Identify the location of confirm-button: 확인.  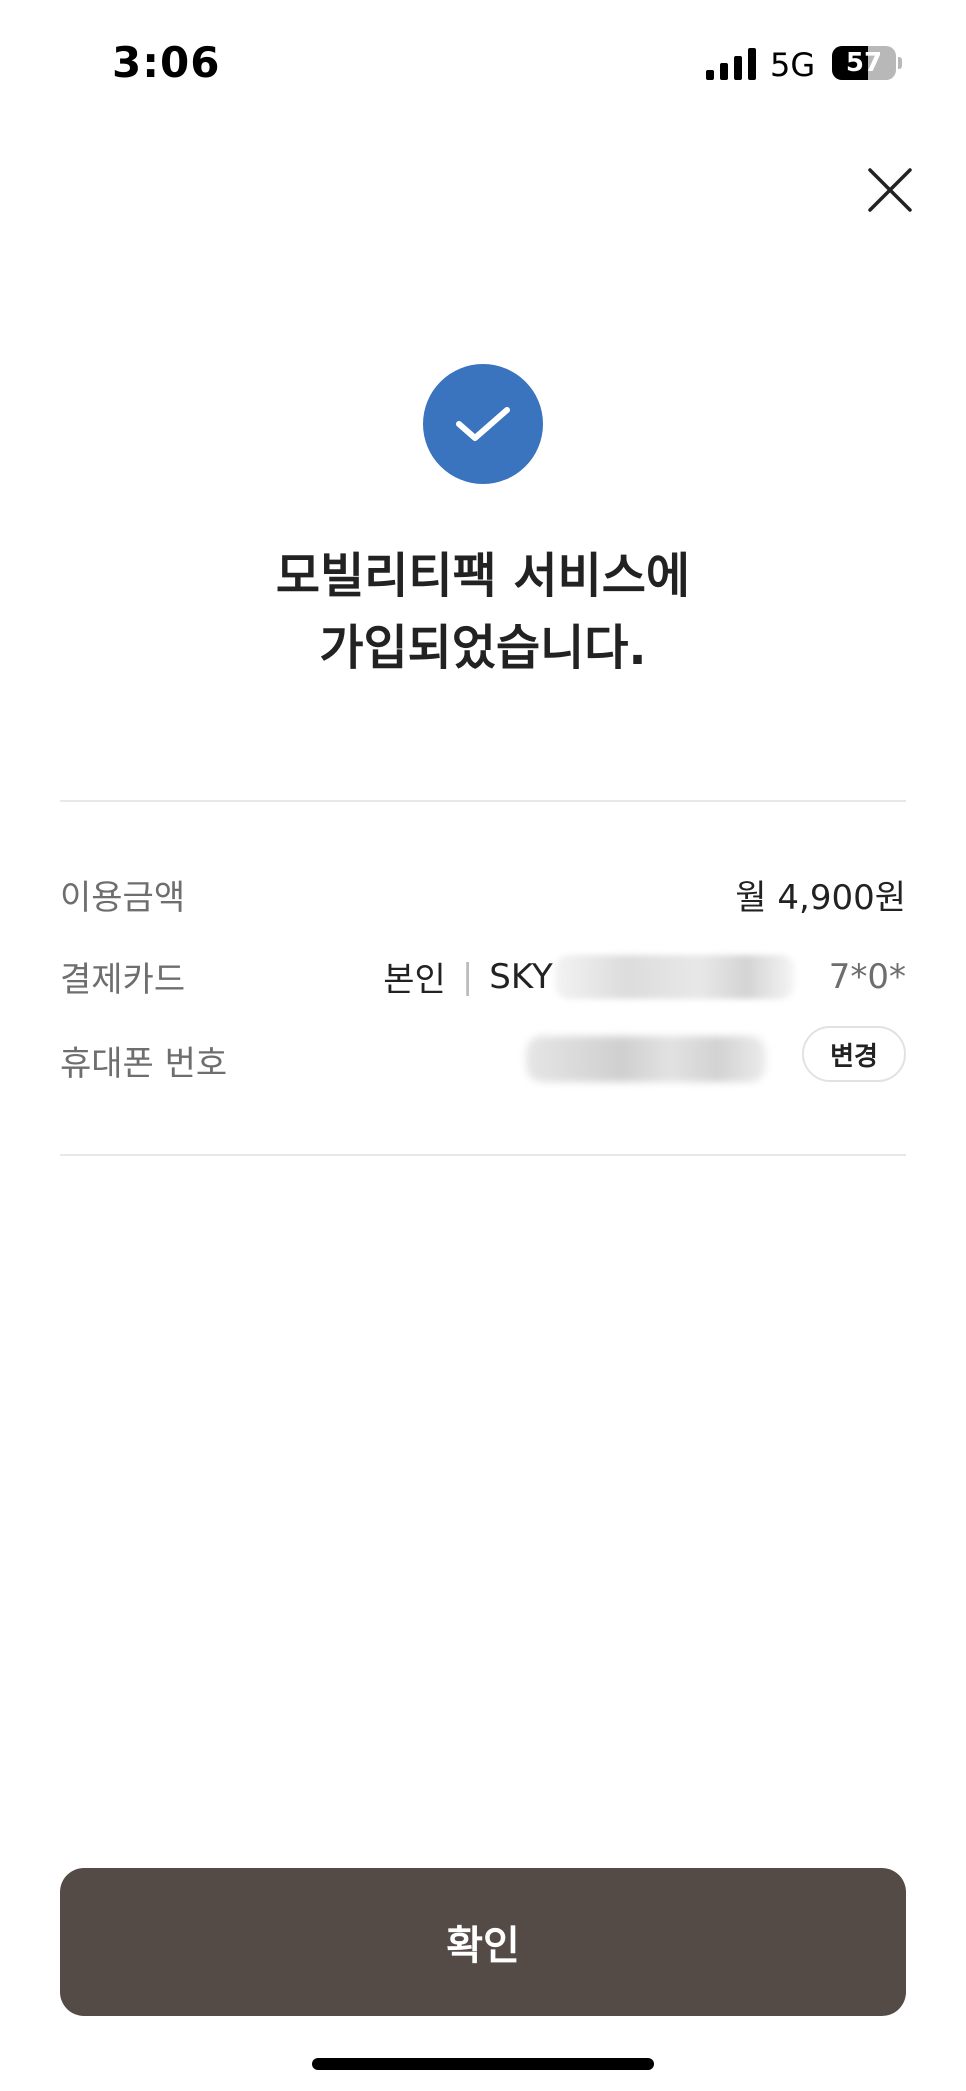
(483, 1942).